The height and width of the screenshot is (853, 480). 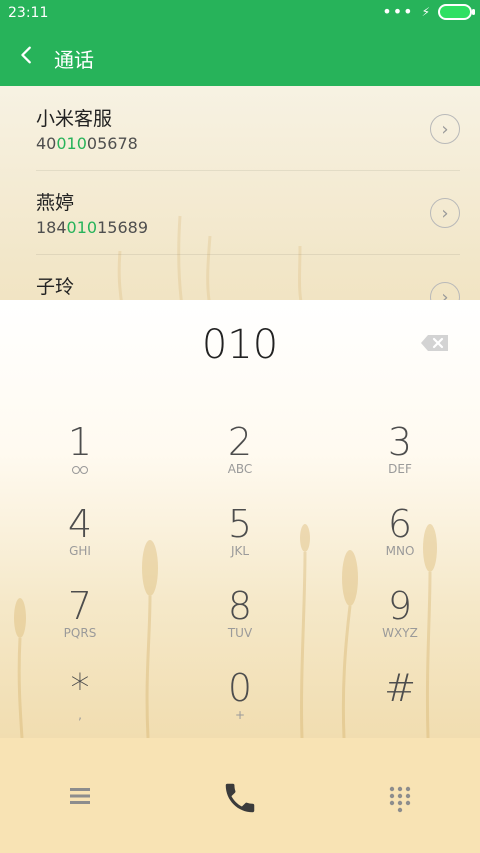 I want to click on result-item: 小米客服 4001005678 ›, so click(x=248, y=128).